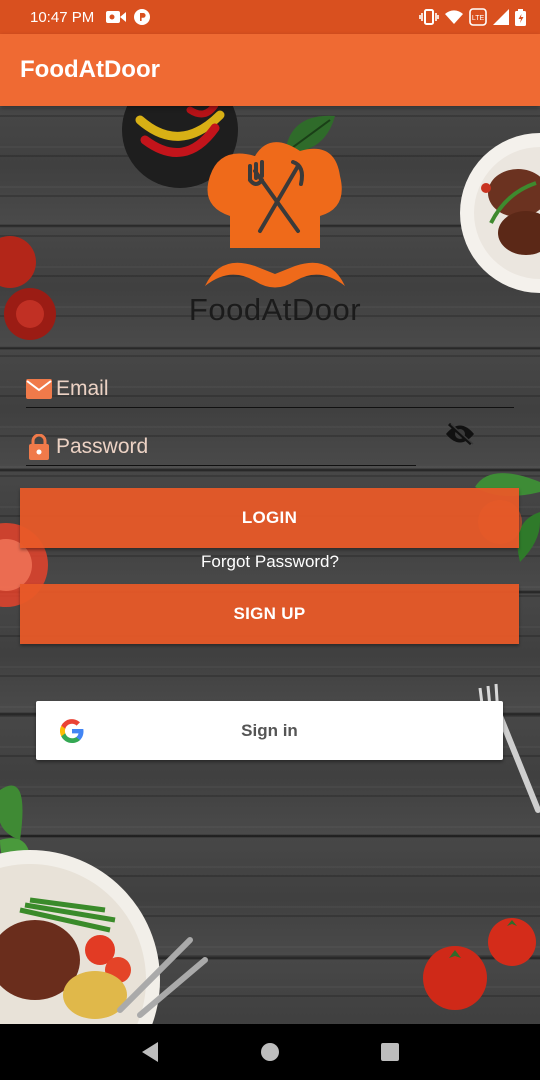 The image size is (540, 1080). I want to click on forgot-password-link: Forgot Password?, so click(270, 562).